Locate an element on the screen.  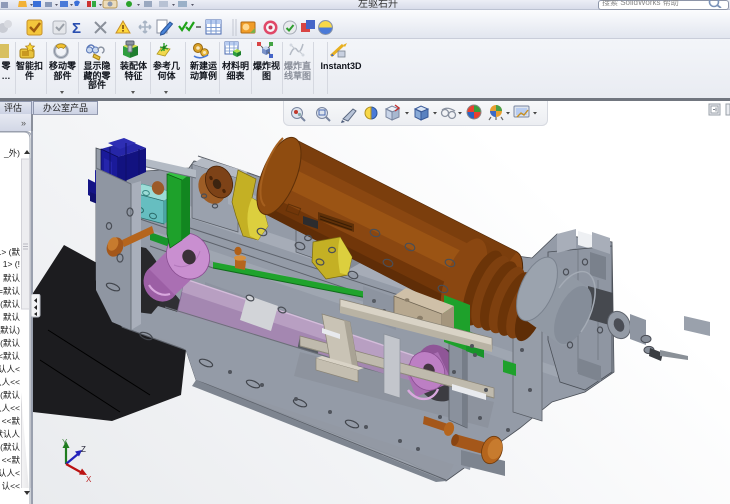
svg-text: X is located at coordinates (89, 479).